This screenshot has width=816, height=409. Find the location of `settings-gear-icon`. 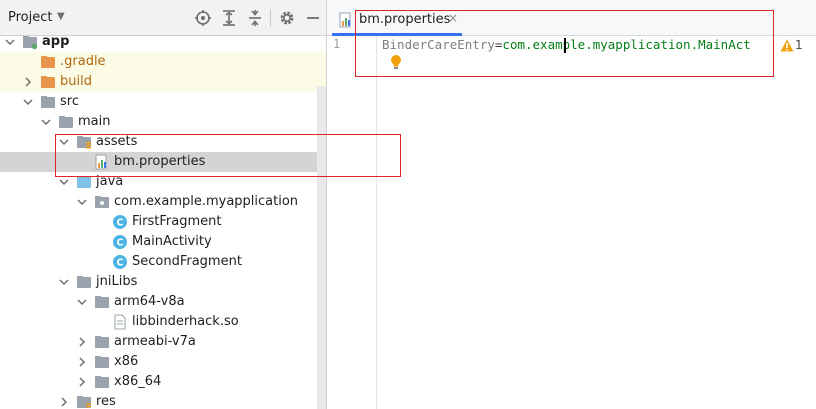

settings-gear-icon is located at coordinates (287, 18).